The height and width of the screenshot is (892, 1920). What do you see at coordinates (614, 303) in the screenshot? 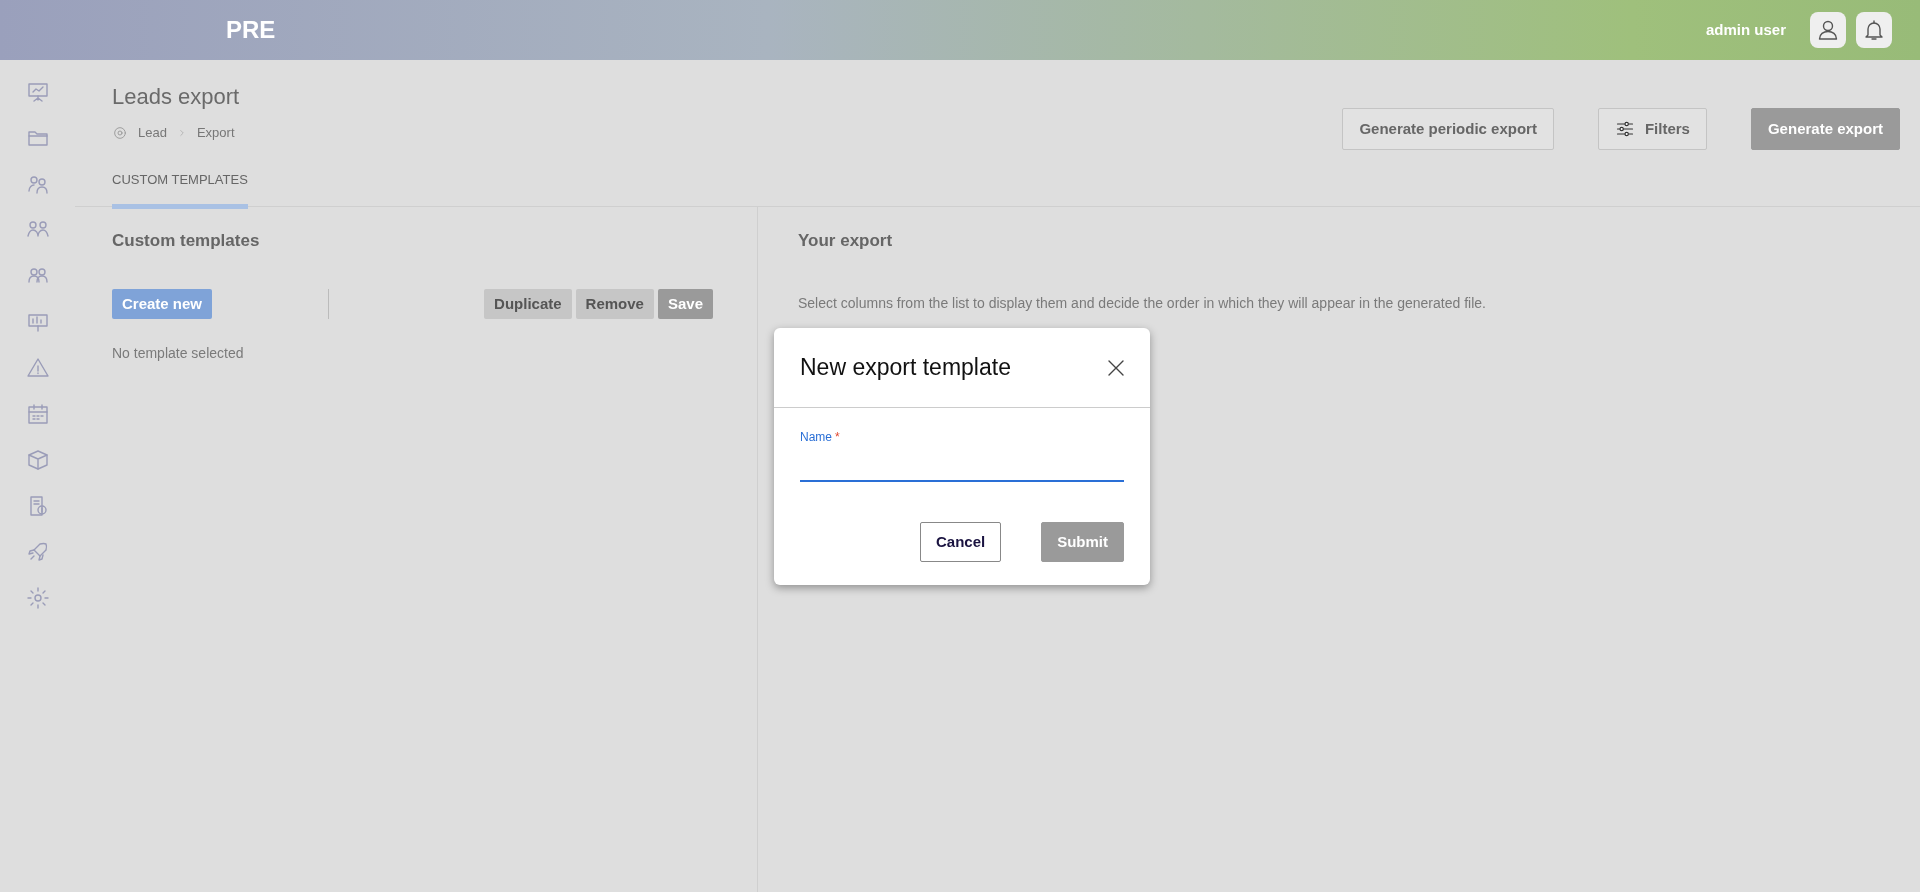
I see `template-button: Remove` at bounding box center [614, 303].